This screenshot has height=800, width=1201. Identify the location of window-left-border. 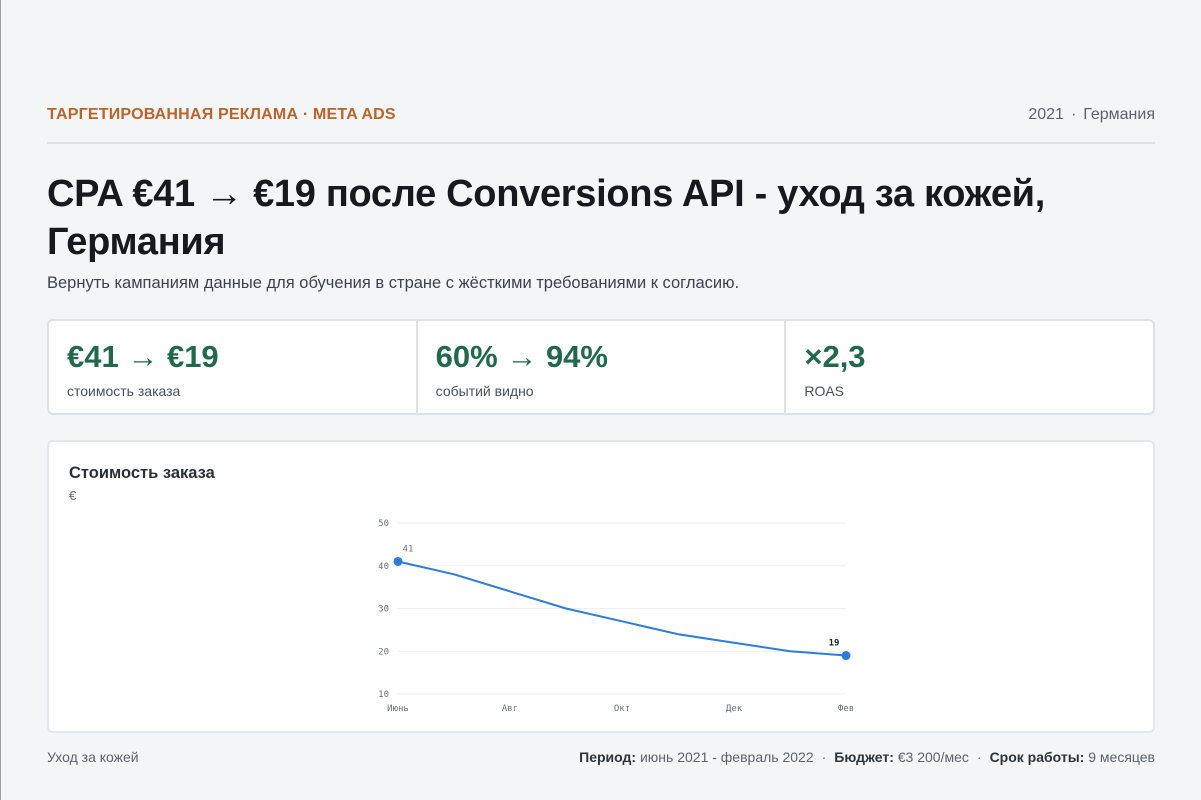
(0, 400).